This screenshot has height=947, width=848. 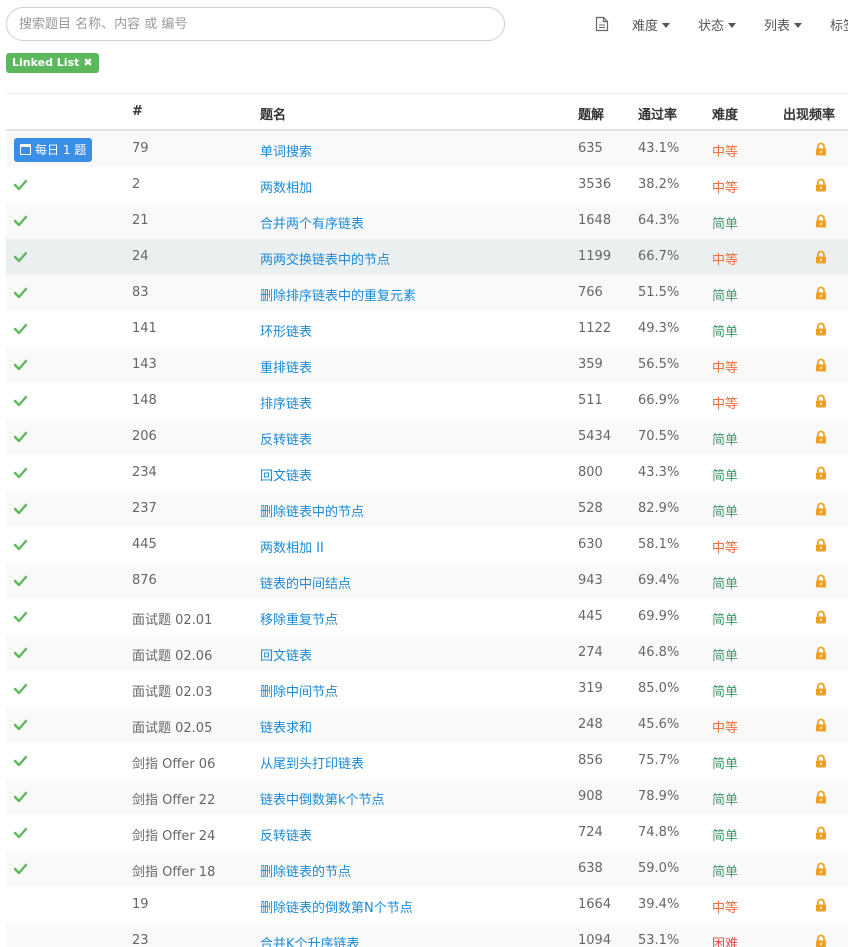 I want to click on table-row: 面试题 02.03 删除中间节点 319 85.0% 简单, so click(x=427, y=689).